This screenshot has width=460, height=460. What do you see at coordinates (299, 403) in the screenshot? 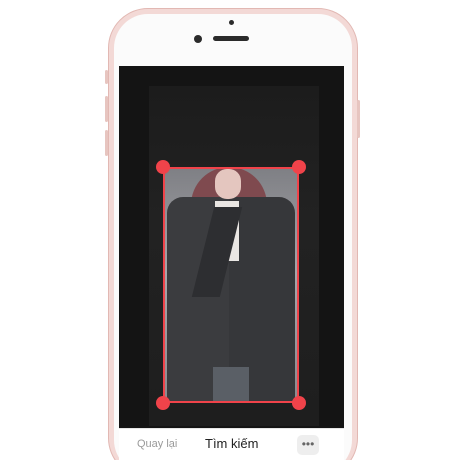
I see `crop-handle-bottom-right` at bounding box center [299, 403].